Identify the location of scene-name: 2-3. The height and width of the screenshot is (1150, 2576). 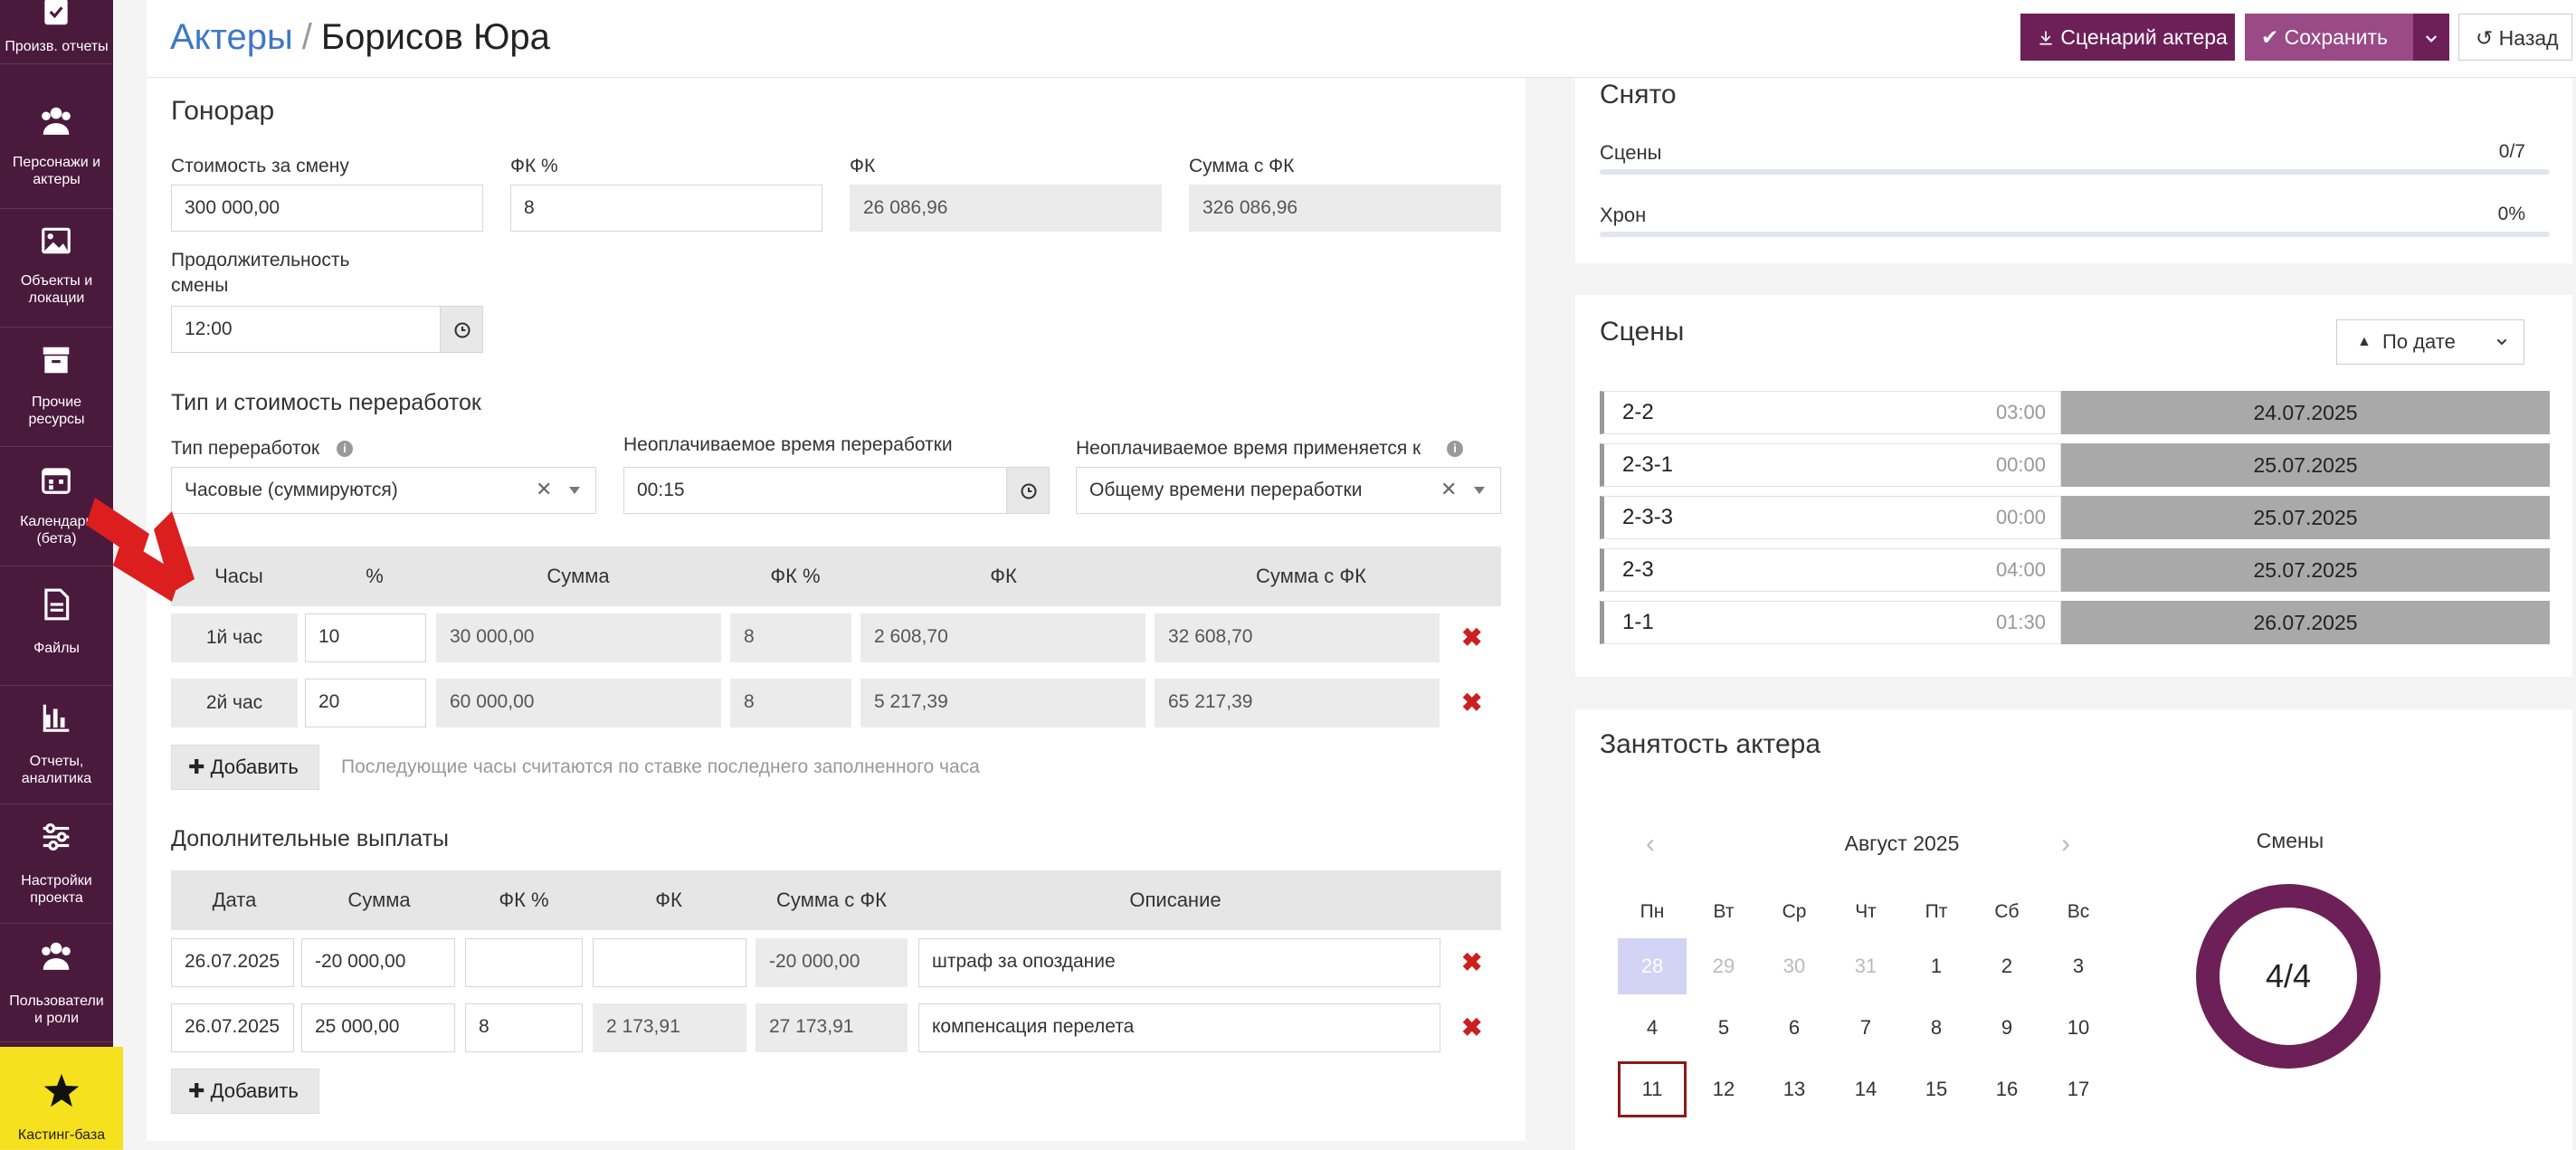
(1638, 569).